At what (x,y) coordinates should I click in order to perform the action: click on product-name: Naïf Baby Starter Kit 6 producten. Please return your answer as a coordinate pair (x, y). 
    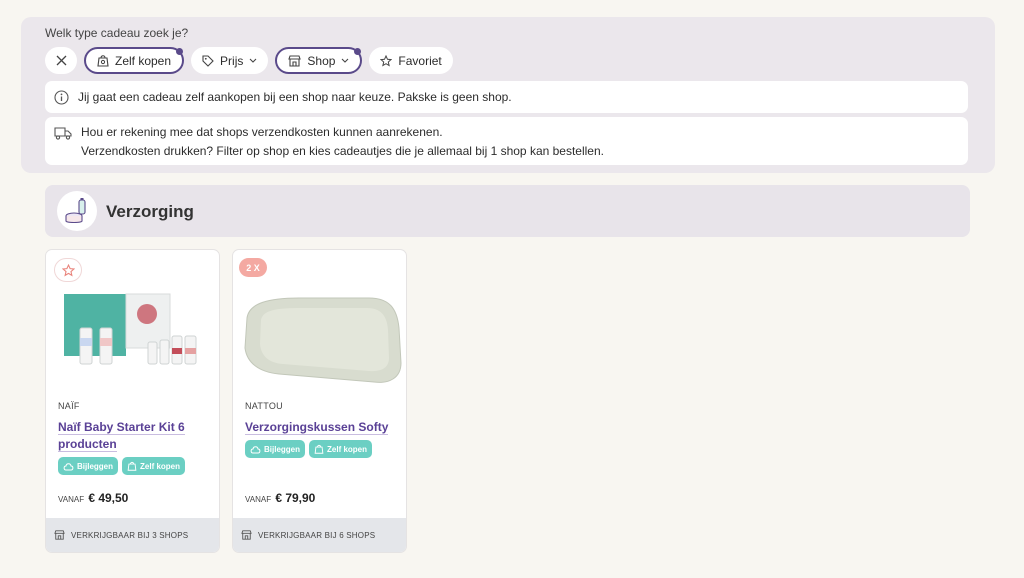
    Looking at the image, I should click on (121, 436).